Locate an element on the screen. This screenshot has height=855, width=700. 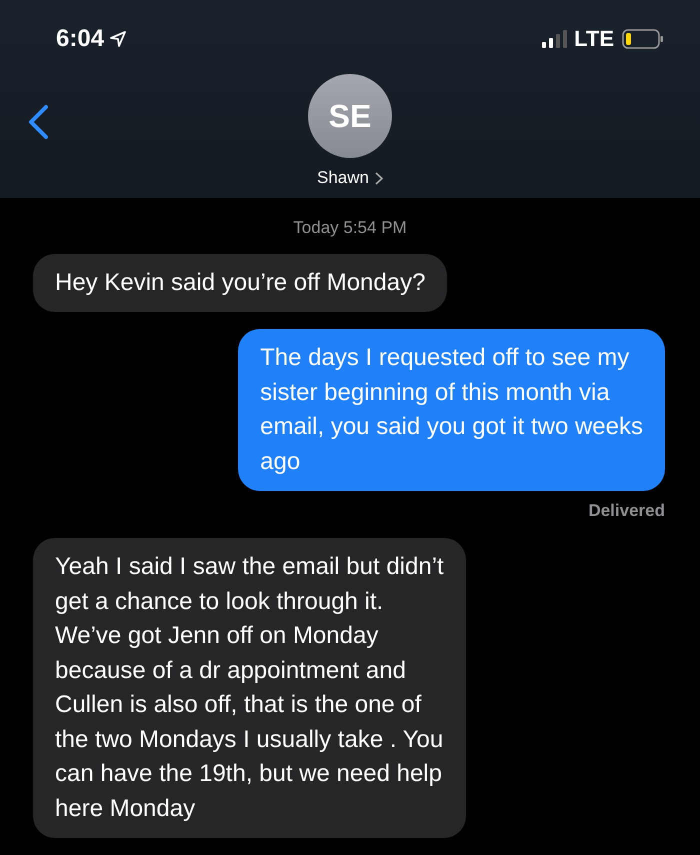
delivery-status: Delivered is located at coordinates (626, 511).